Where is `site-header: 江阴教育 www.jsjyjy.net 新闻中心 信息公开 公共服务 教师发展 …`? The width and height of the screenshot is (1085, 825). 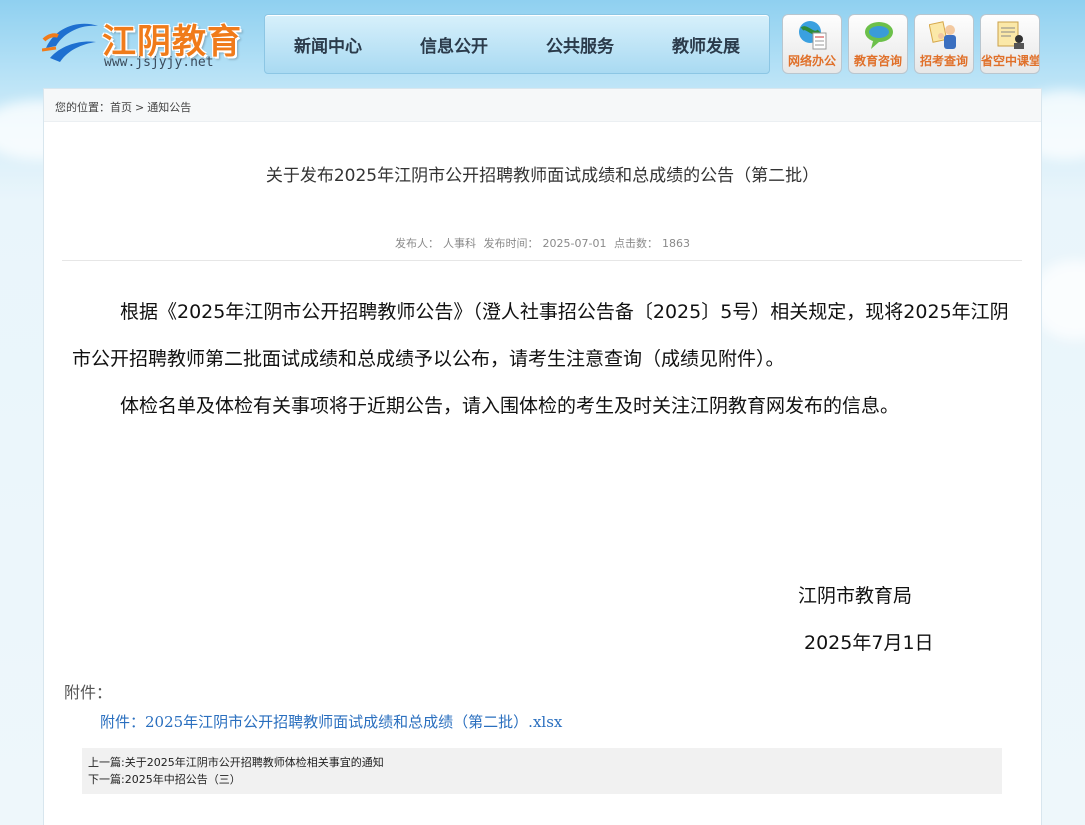 site-header: 江阴教育 www.jsjyjy.net 新闻中心 信息公开 公共服务 教师发展 … is located at coordinates (542, 45).